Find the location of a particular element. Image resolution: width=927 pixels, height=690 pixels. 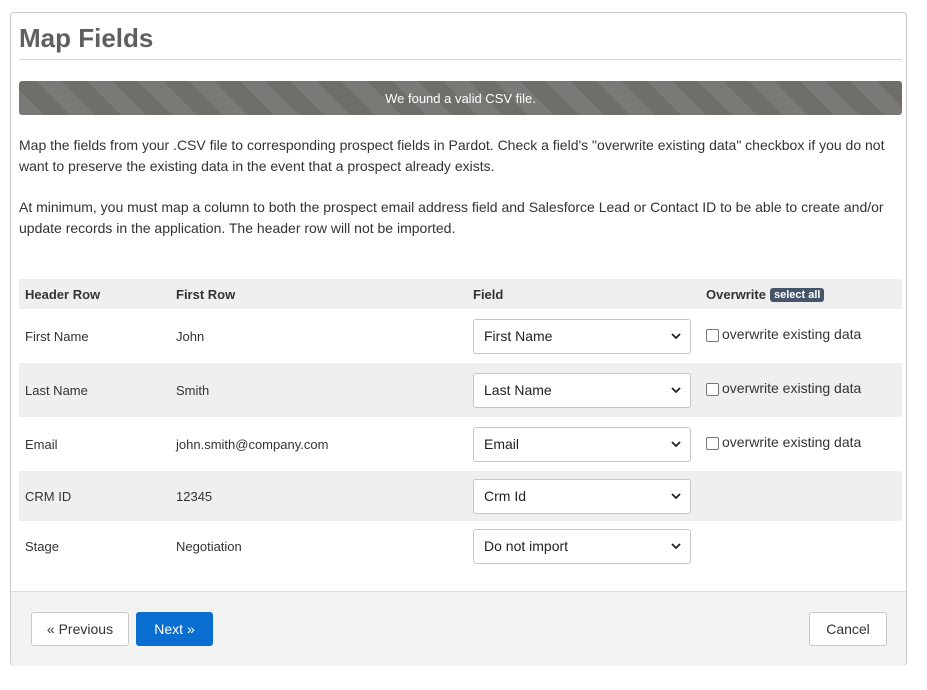

row-first-cell: 12345 is located at coordinates (318, 496).